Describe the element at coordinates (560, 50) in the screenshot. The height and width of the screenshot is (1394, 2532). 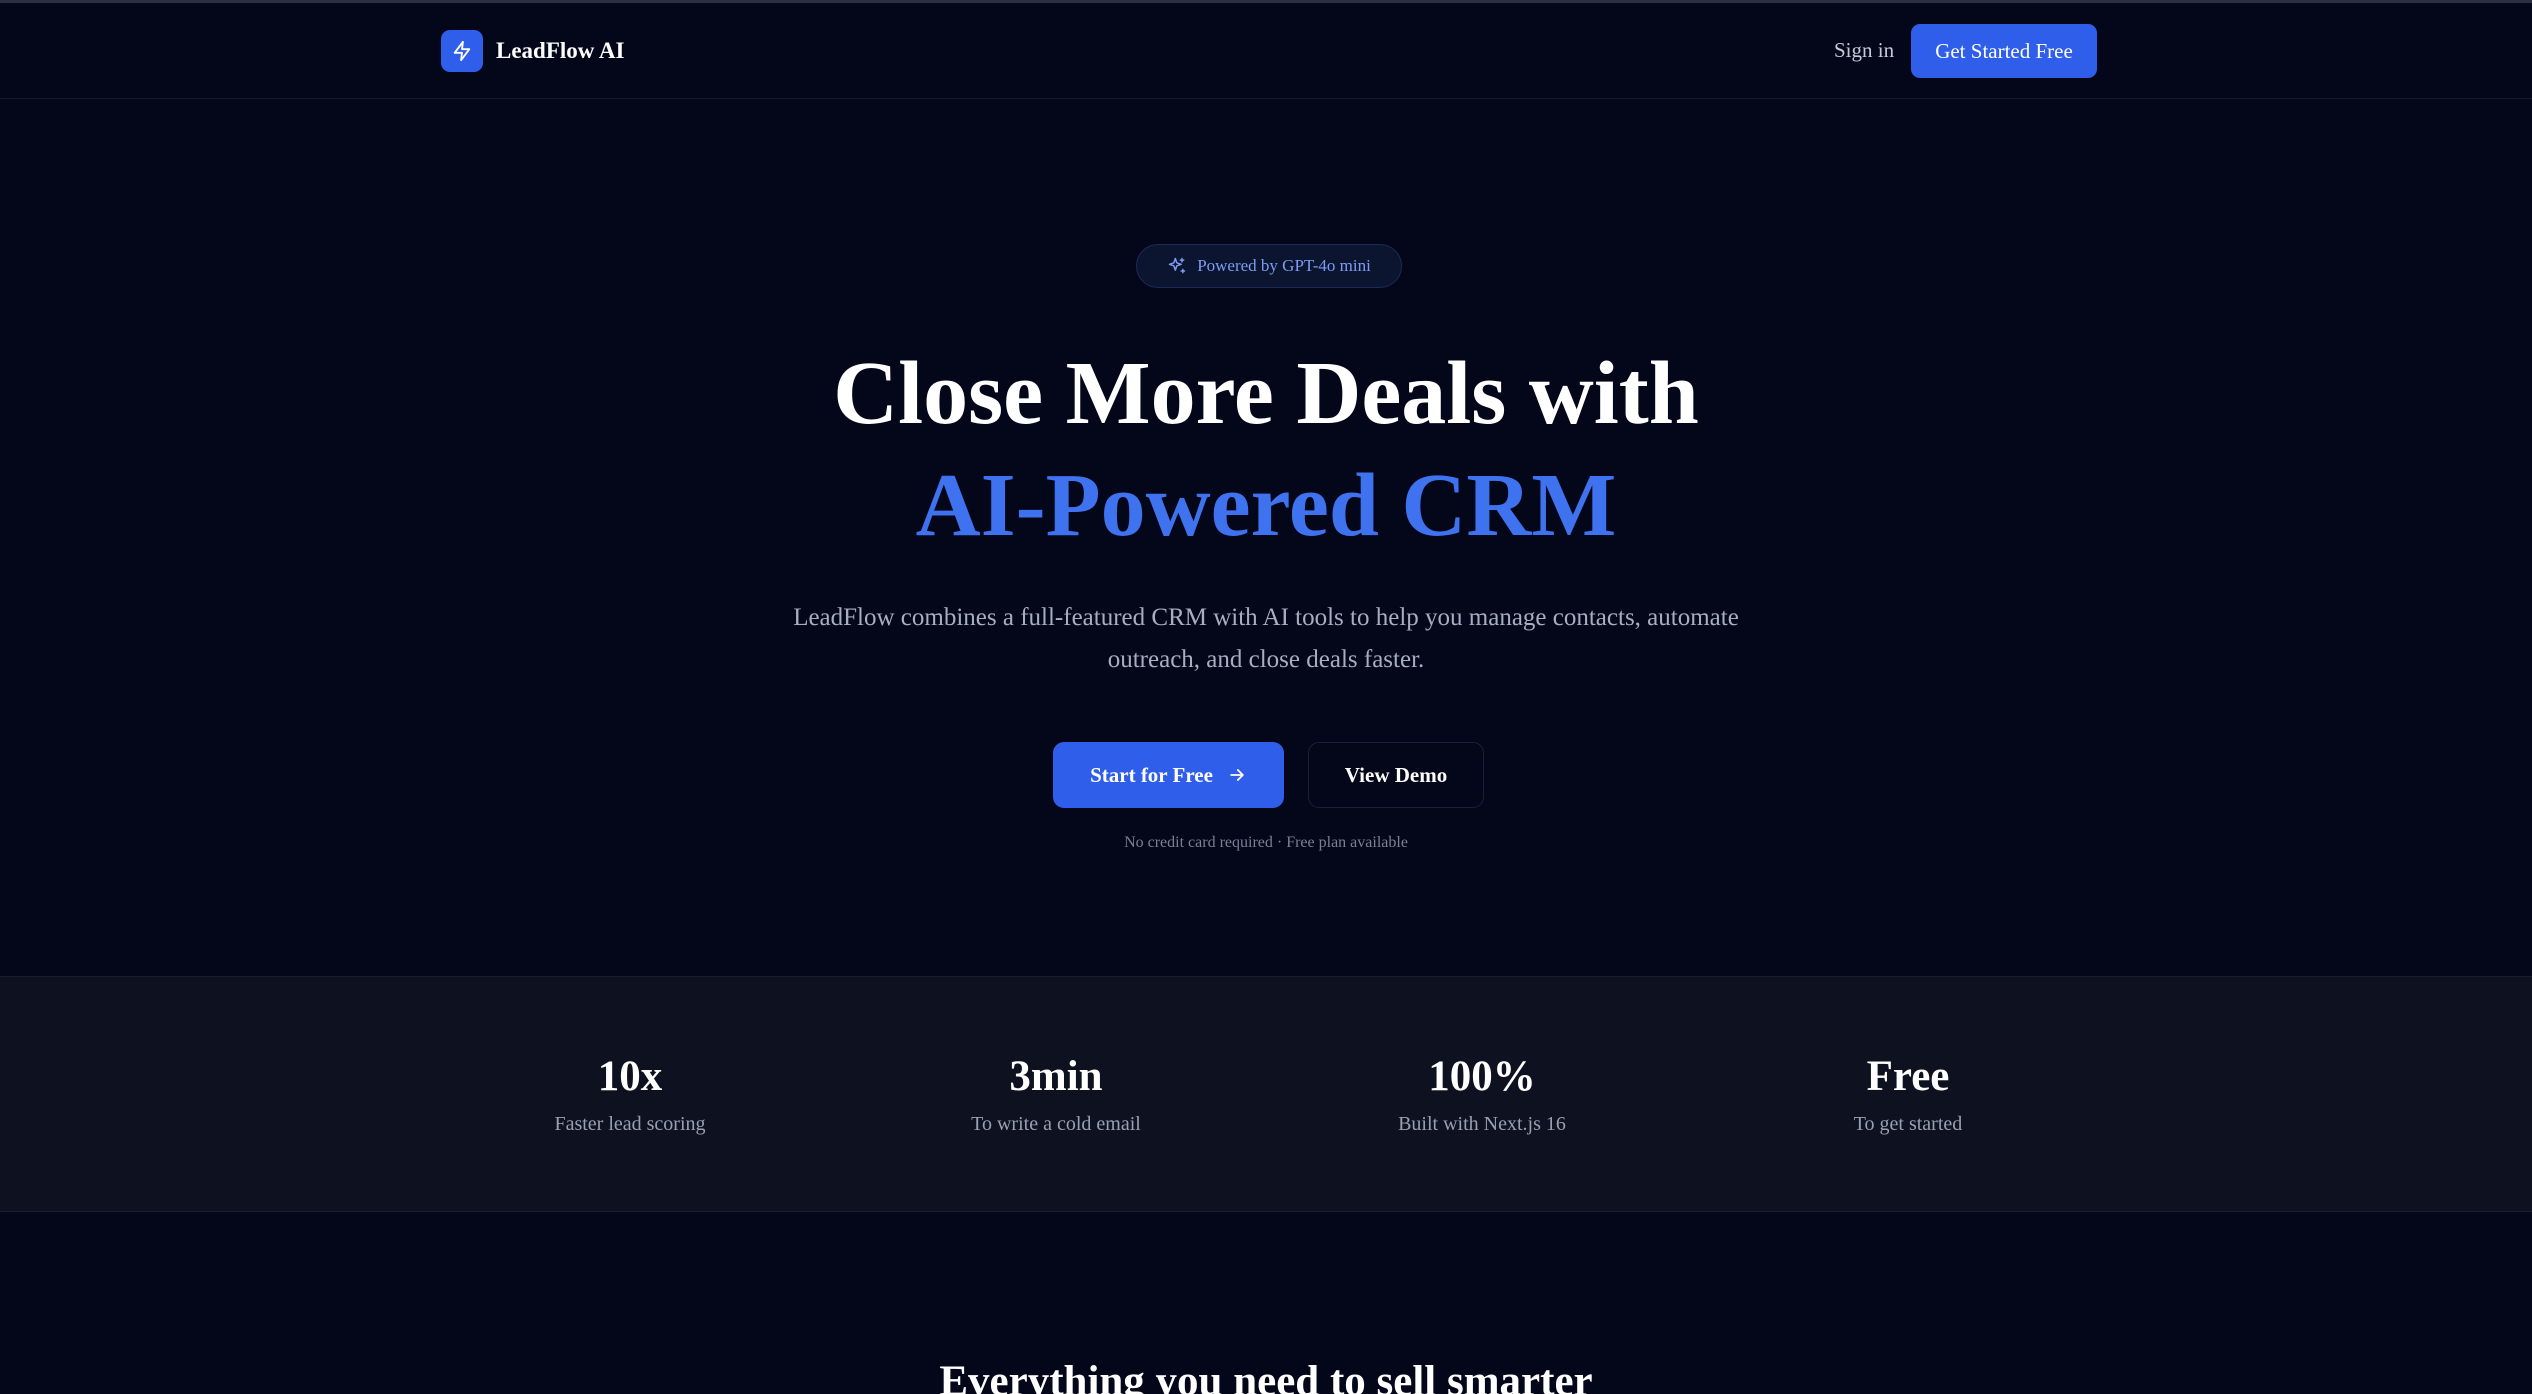
I see `brand-name: LeadFlow AI` at that location.